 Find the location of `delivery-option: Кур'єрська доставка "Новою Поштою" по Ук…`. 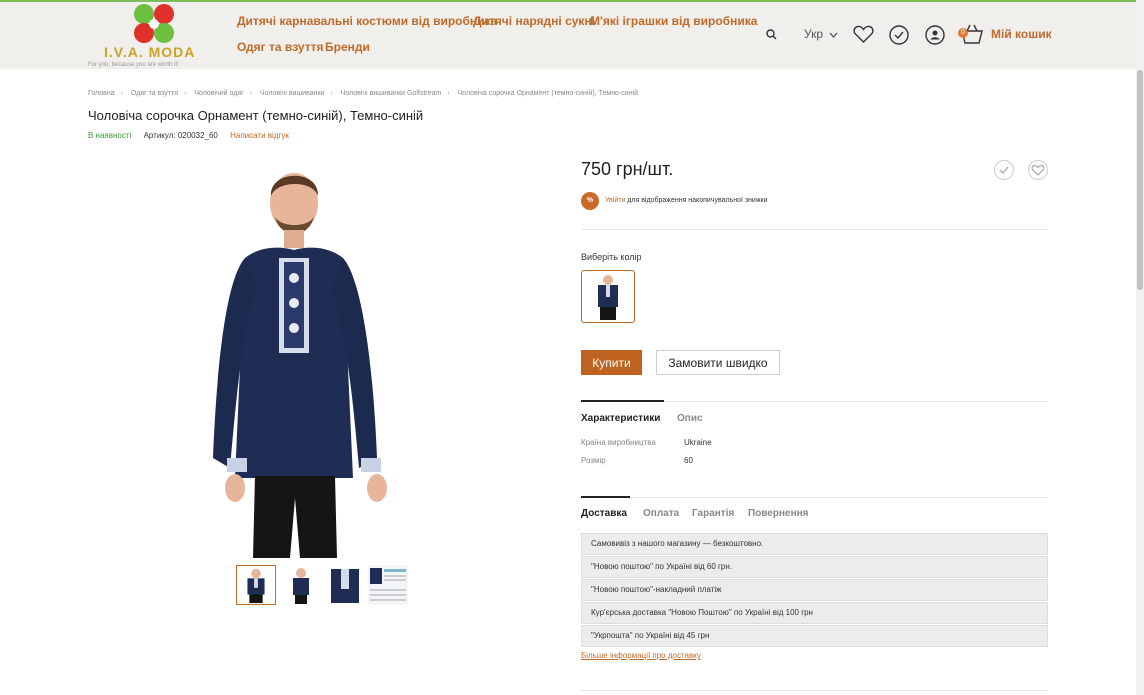

delivery-option: Кур'єрська доставка "Новою Поштою" по Ук… is located at coordinates (814, 613).